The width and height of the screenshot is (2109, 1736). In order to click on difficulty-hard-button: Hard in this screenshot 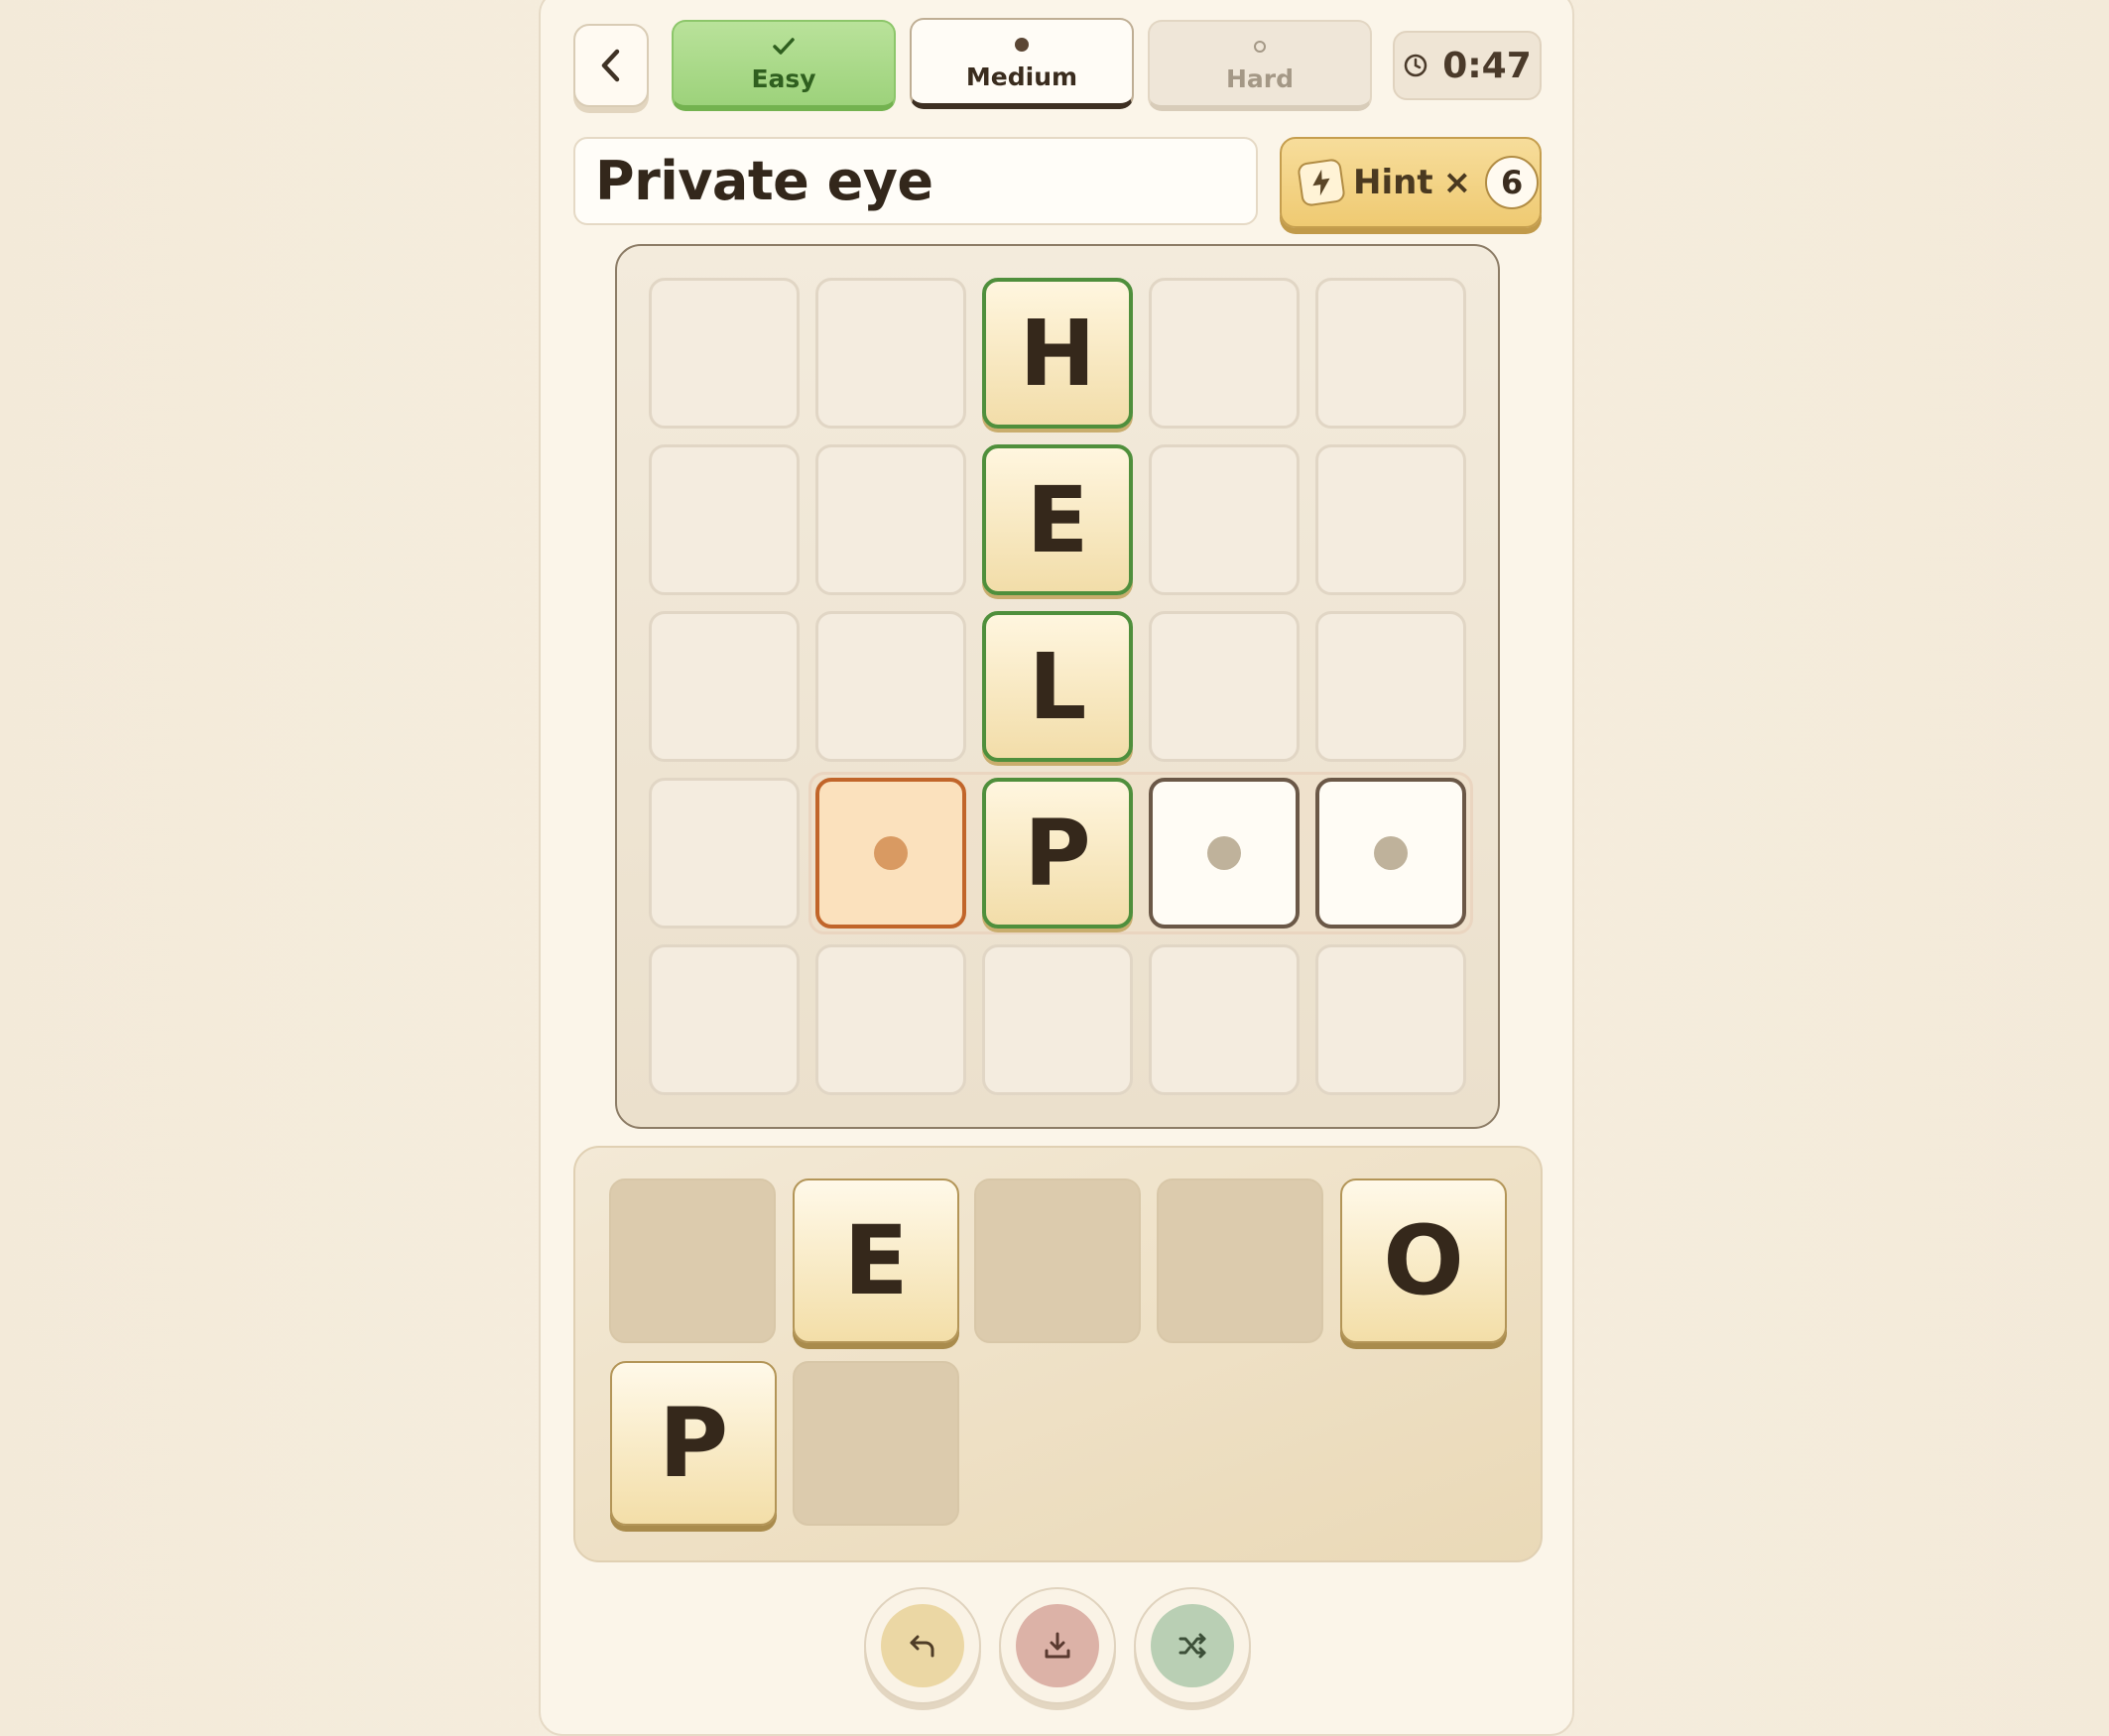, I will do `click(1260, 65)`.